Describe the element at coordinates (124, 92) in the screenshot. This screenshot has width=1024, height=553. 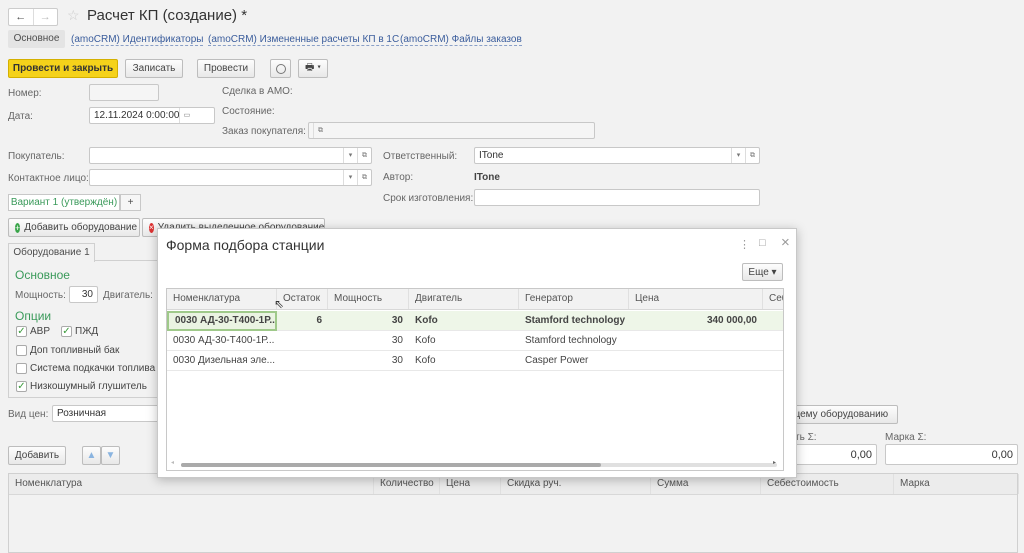
I see `number-input` at that location.